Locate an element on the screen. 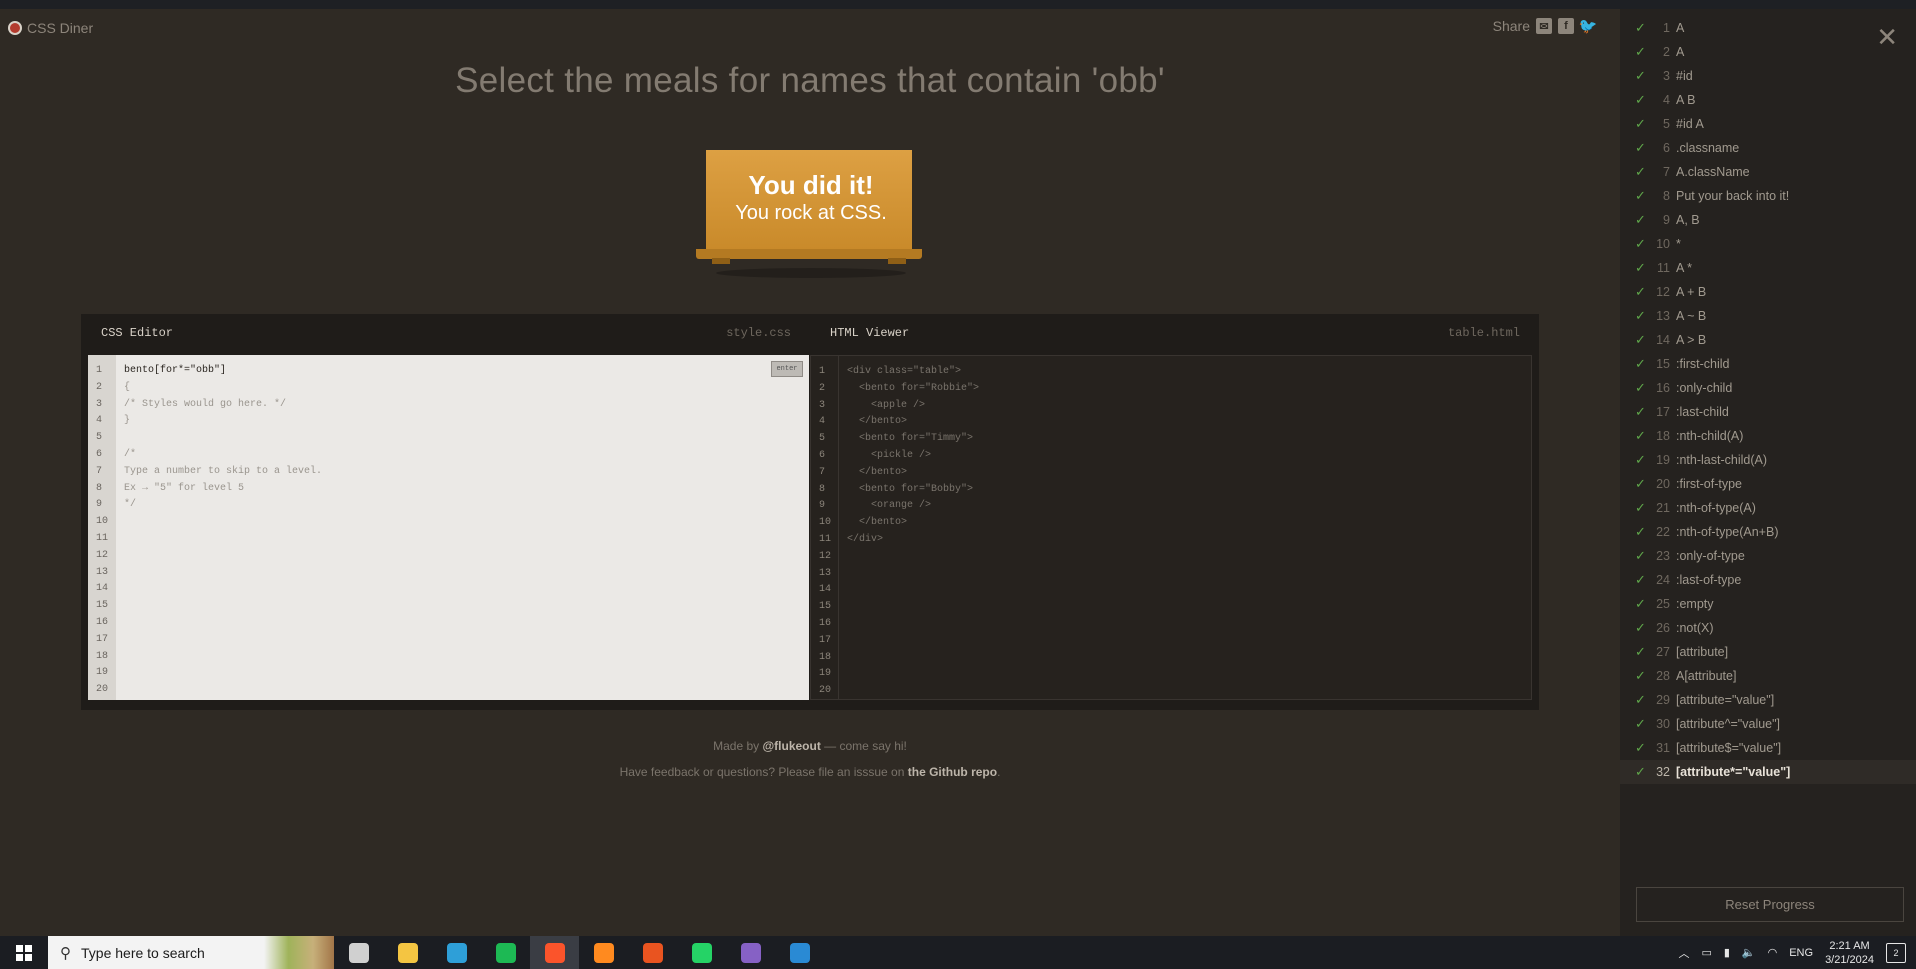 This screenshot has height=969, width=1916. level-item: ✓ 2 A is located at coordinates (1768, 52).